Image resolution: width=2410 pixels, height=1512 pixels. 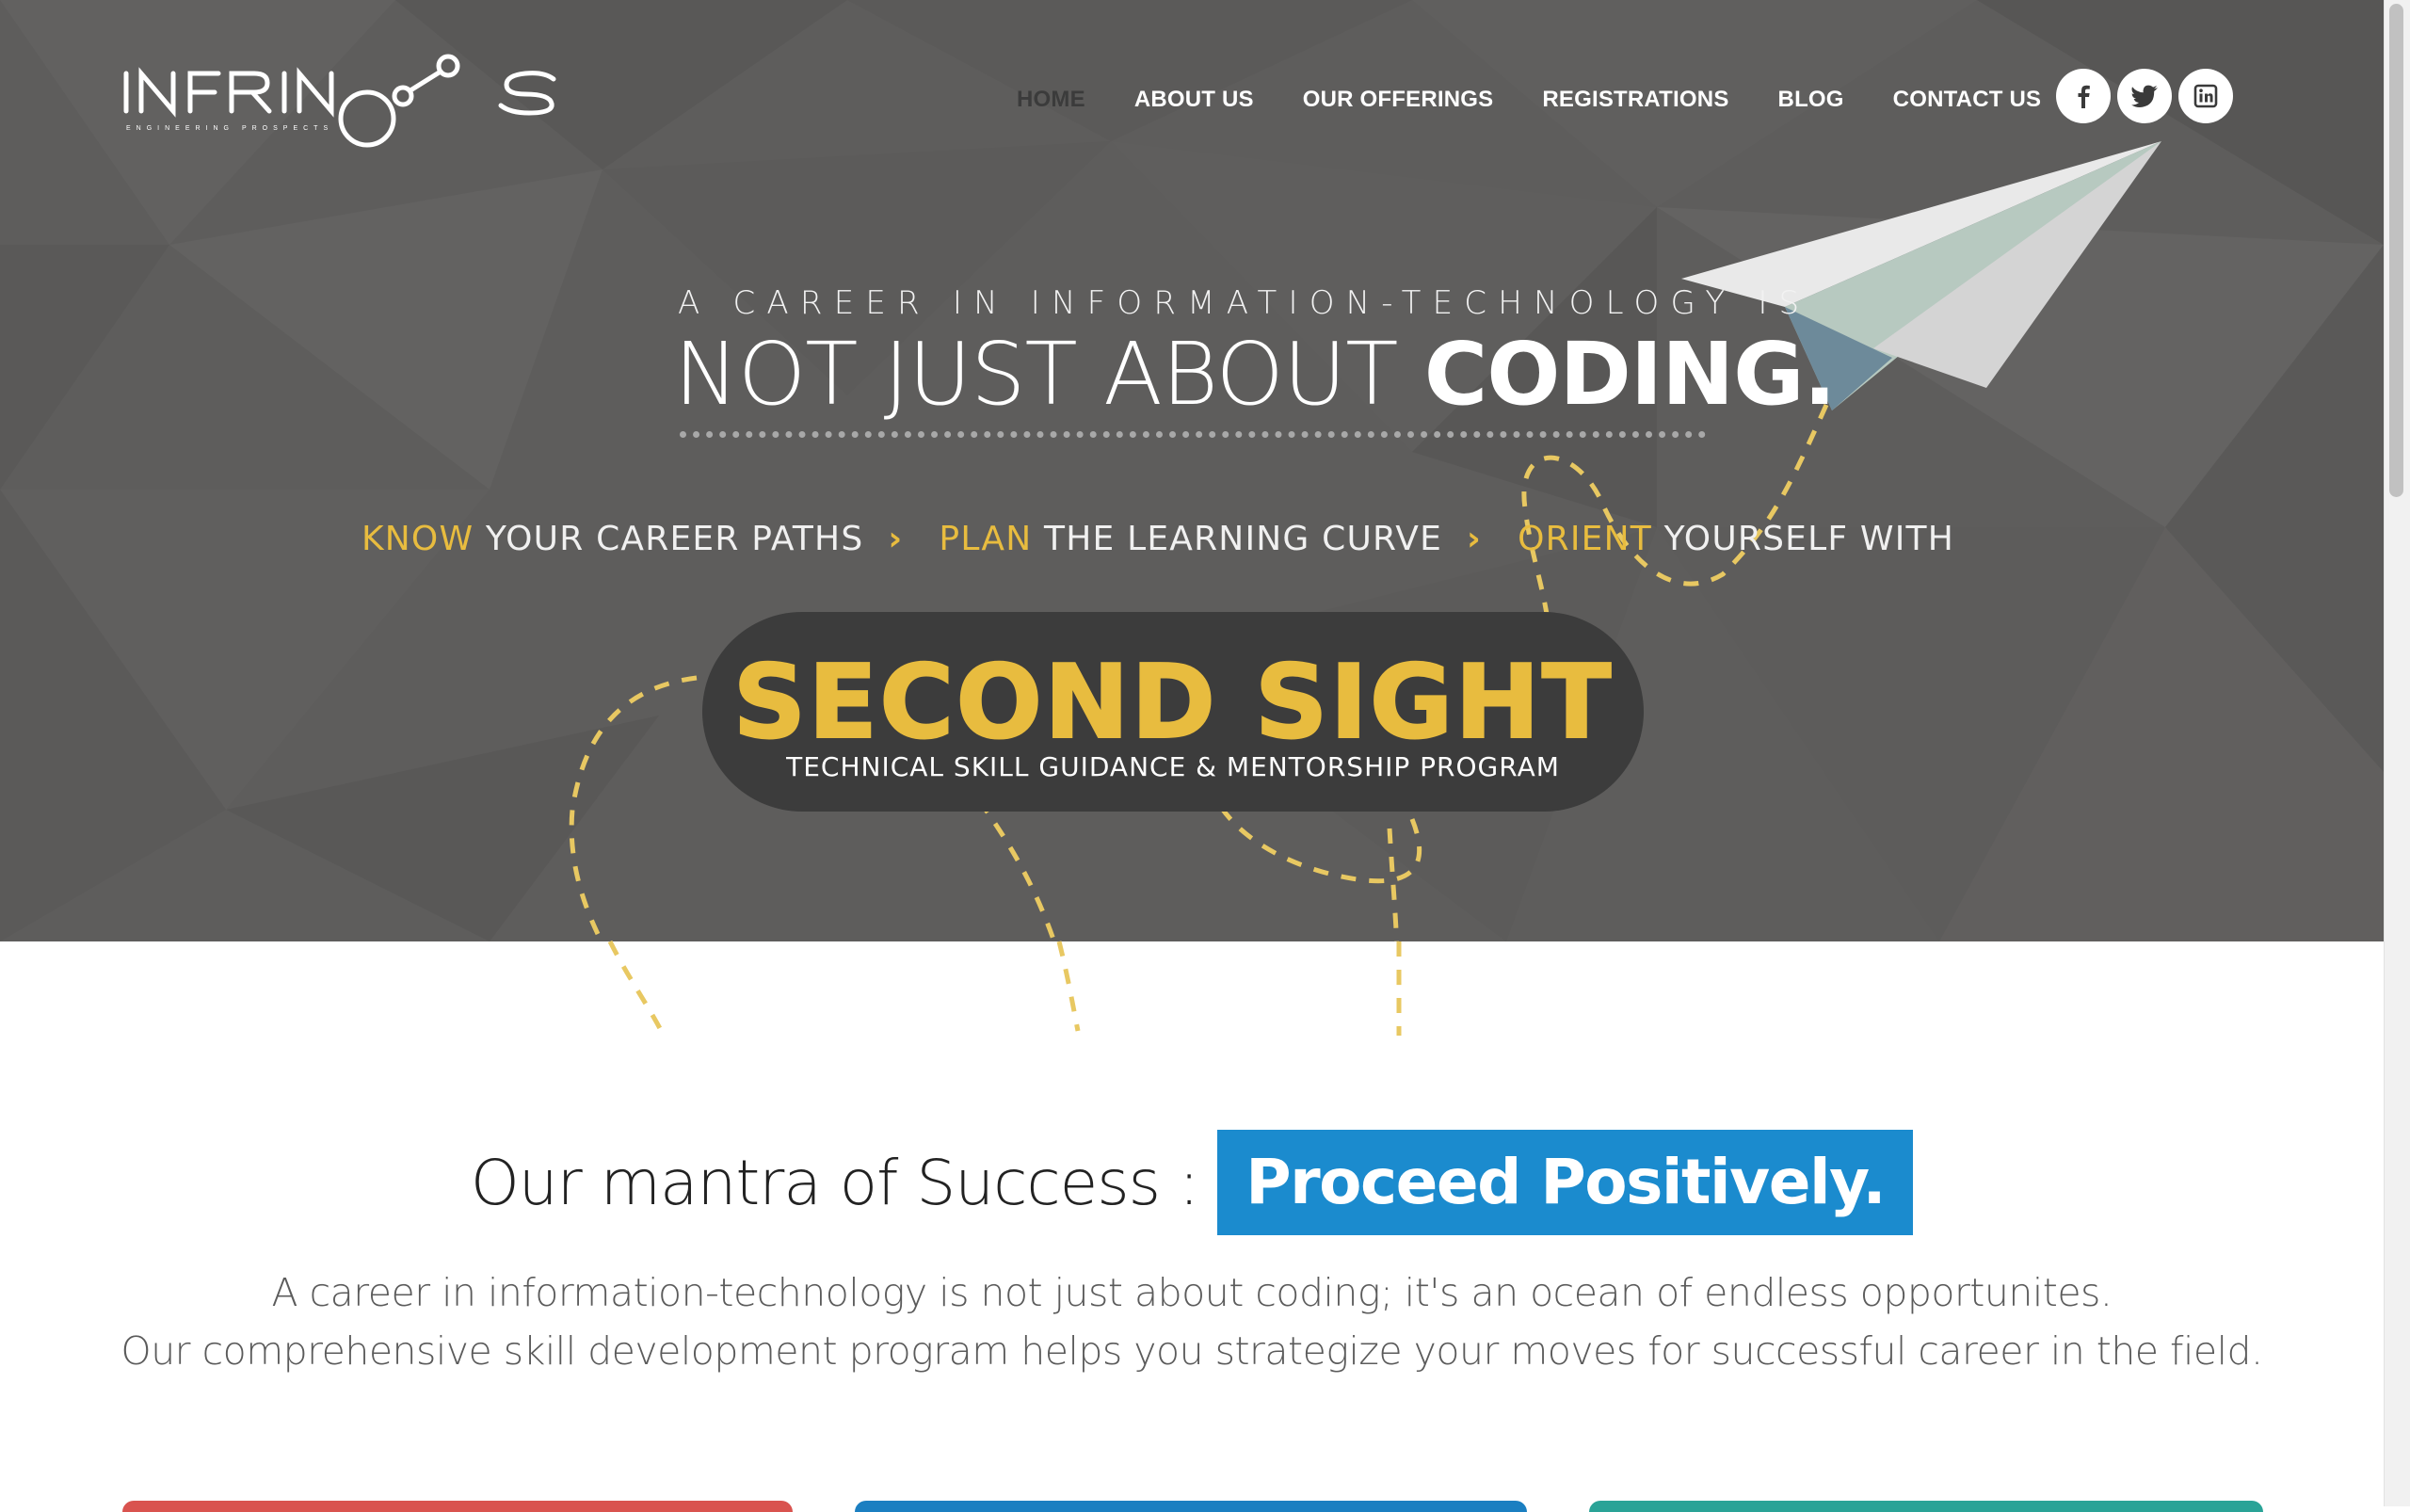 I want to click on nav-about-us: ABOUT US, so click(x=1194, y=100).